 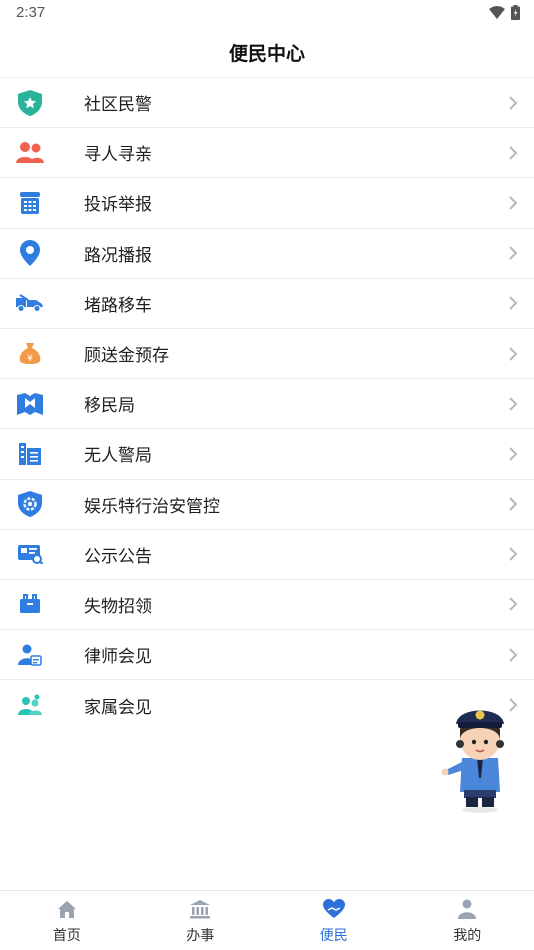 What do you see at coordinates (30, 153) in the screenshot?
I see `people-icon` at bounding box center [30, 153].